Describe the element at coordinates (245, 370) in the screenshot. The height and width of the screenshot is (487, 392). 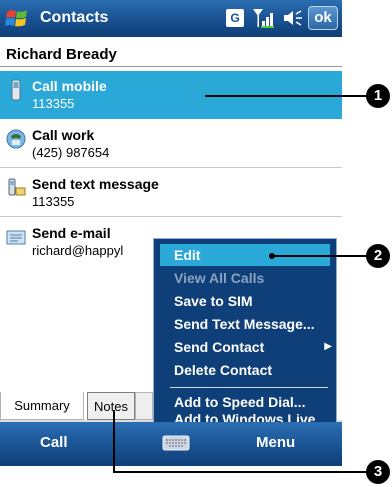
I see `menu-item-delete-contact: Delete Contact` at that location.